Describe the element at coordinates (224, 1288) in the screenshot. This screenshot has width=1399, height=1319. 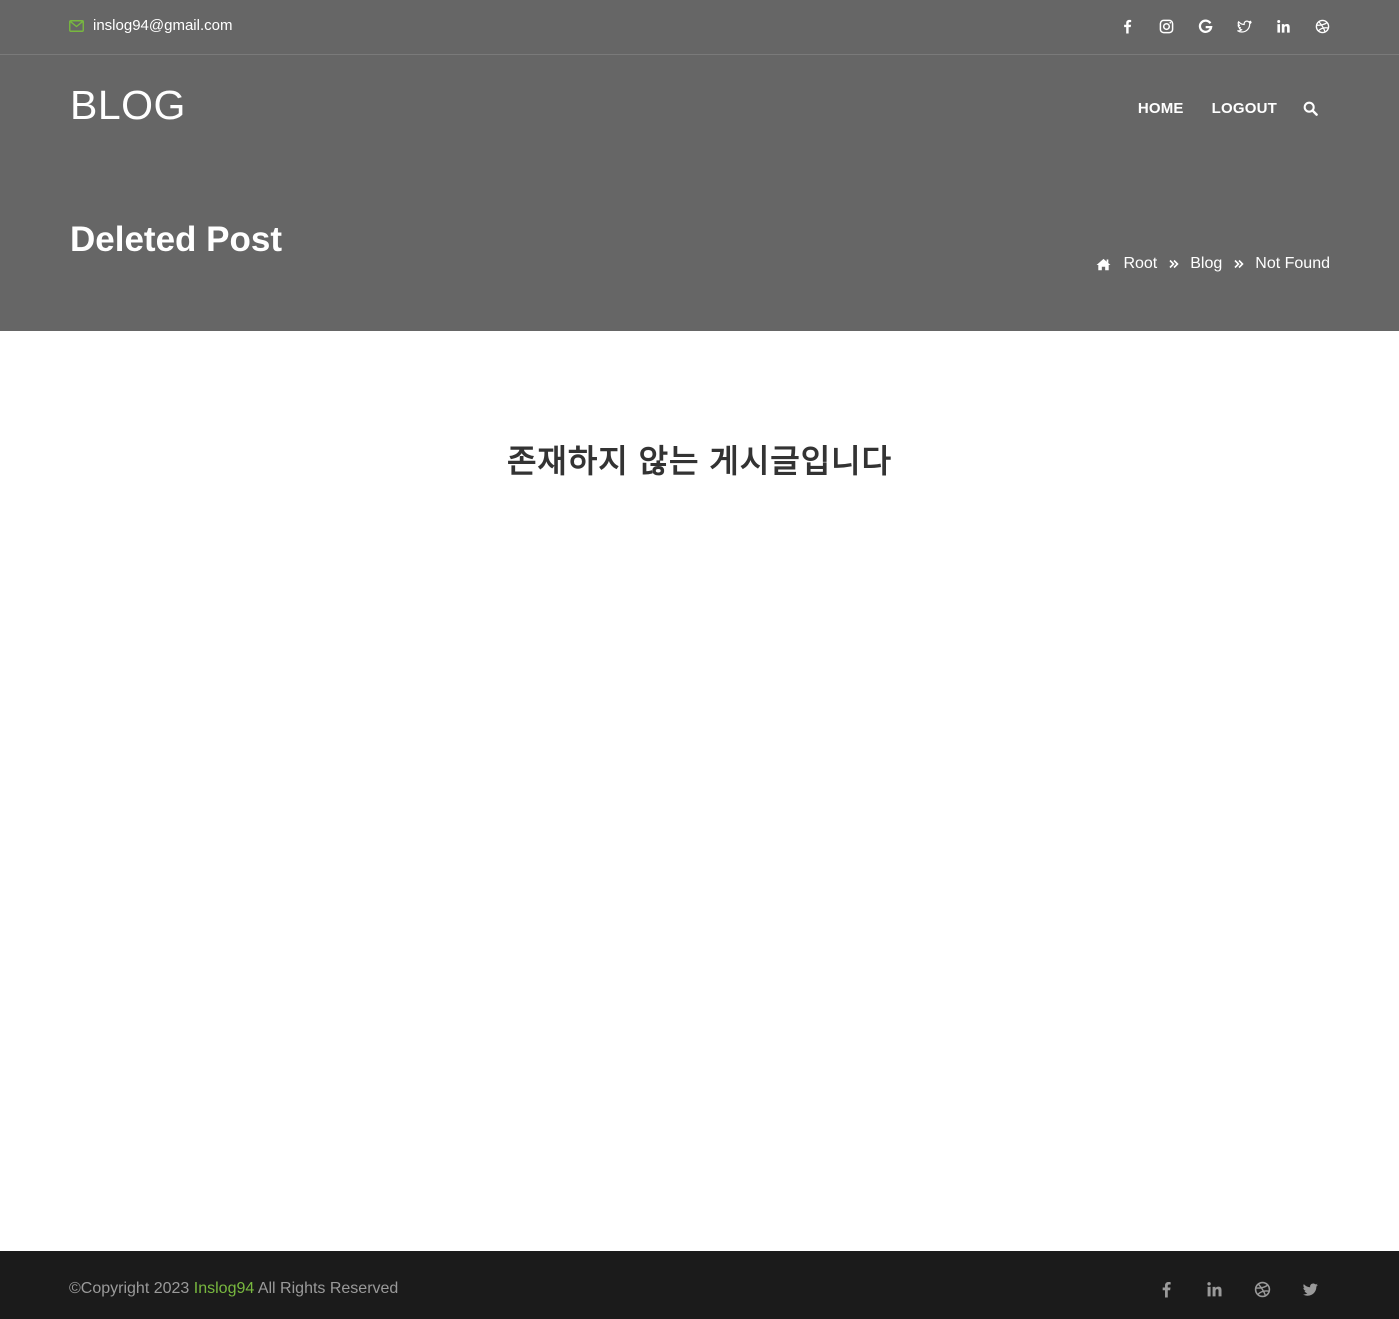
I see `footer-brand-link: Inslog94` at that location.